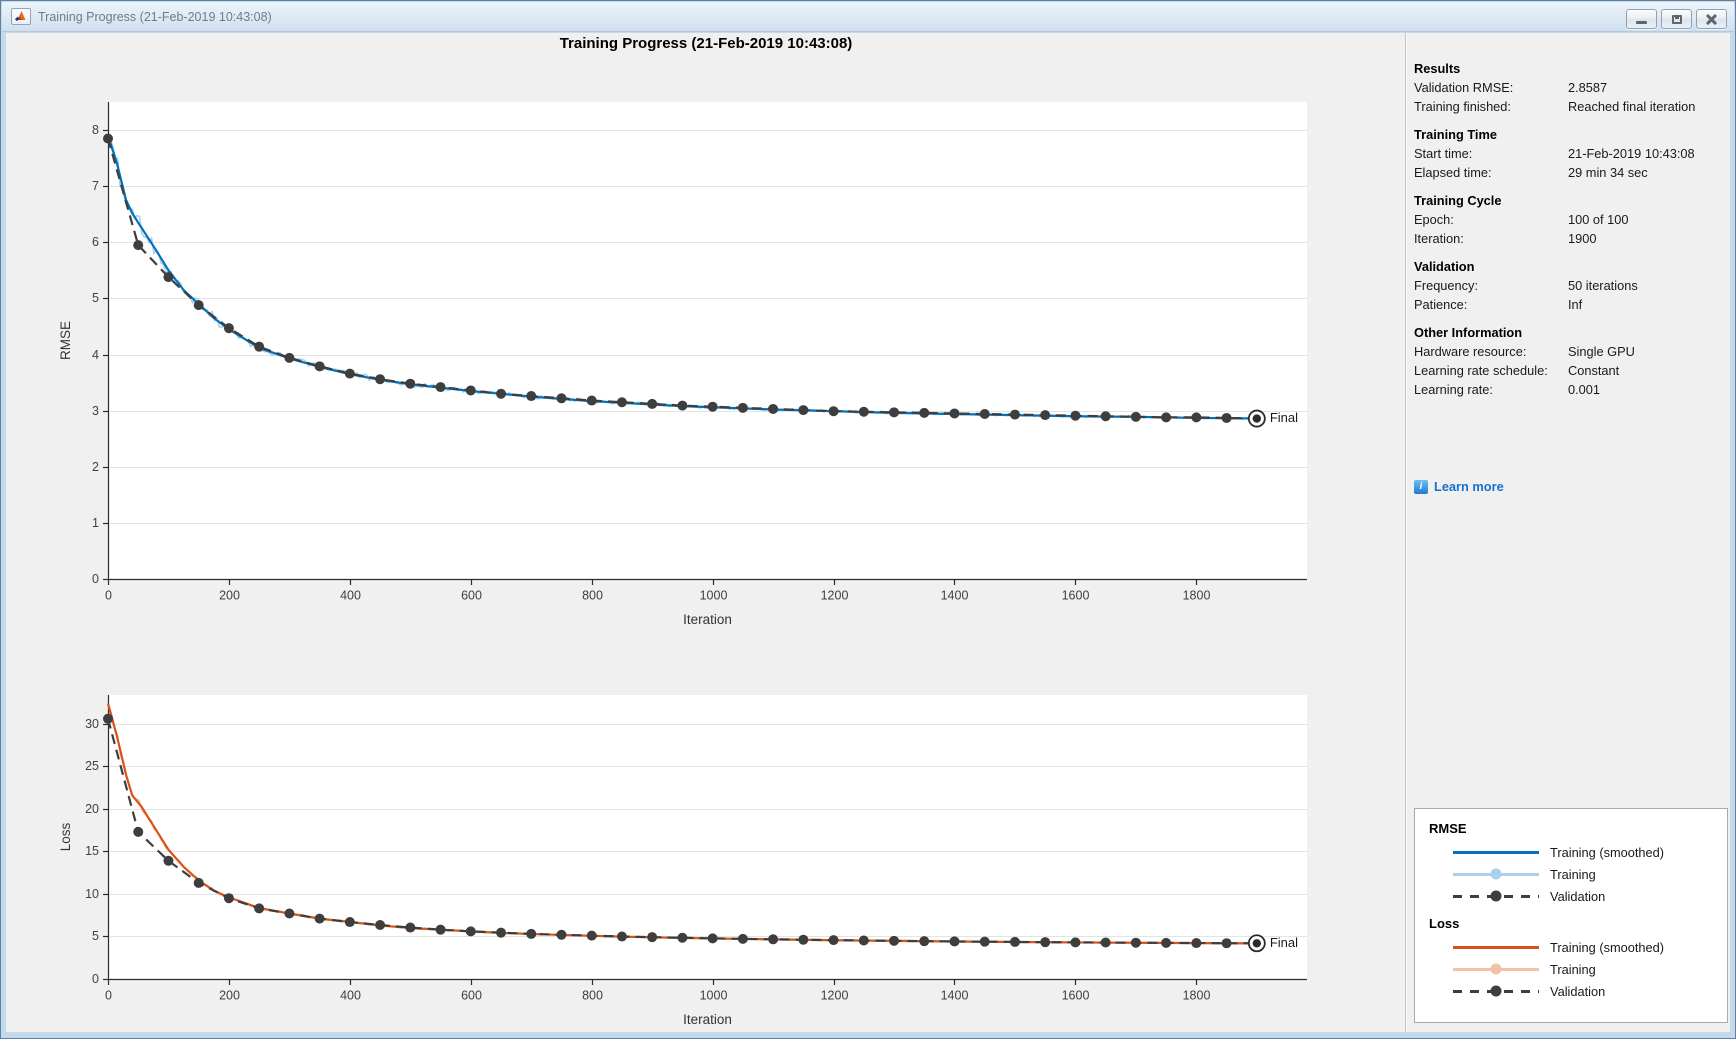 This screenshot has width=1736, height=1039. I want to click on info-value: 29 min 34 sec, so click(1608, 172).